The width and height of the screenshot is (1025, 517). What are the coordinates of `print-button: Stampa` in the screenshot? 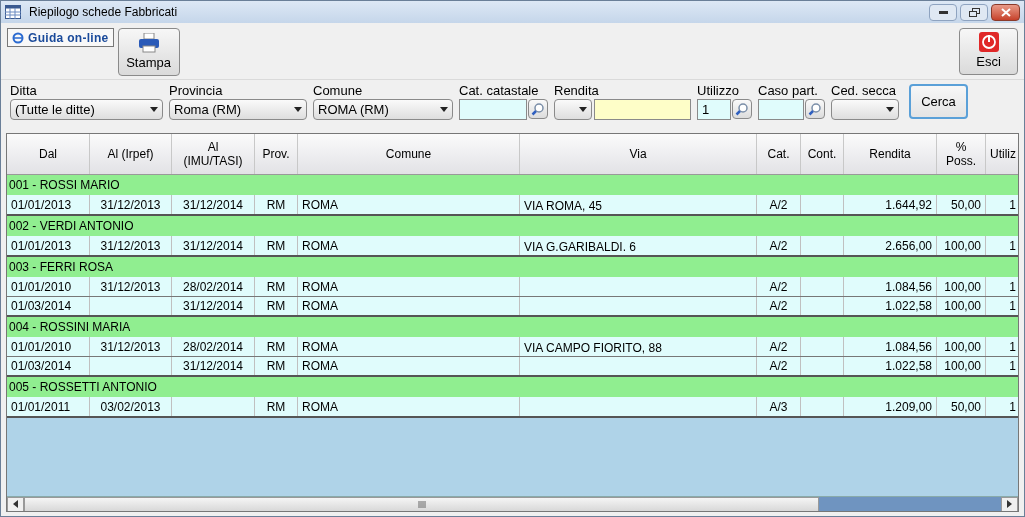 It's located at (148, 52).